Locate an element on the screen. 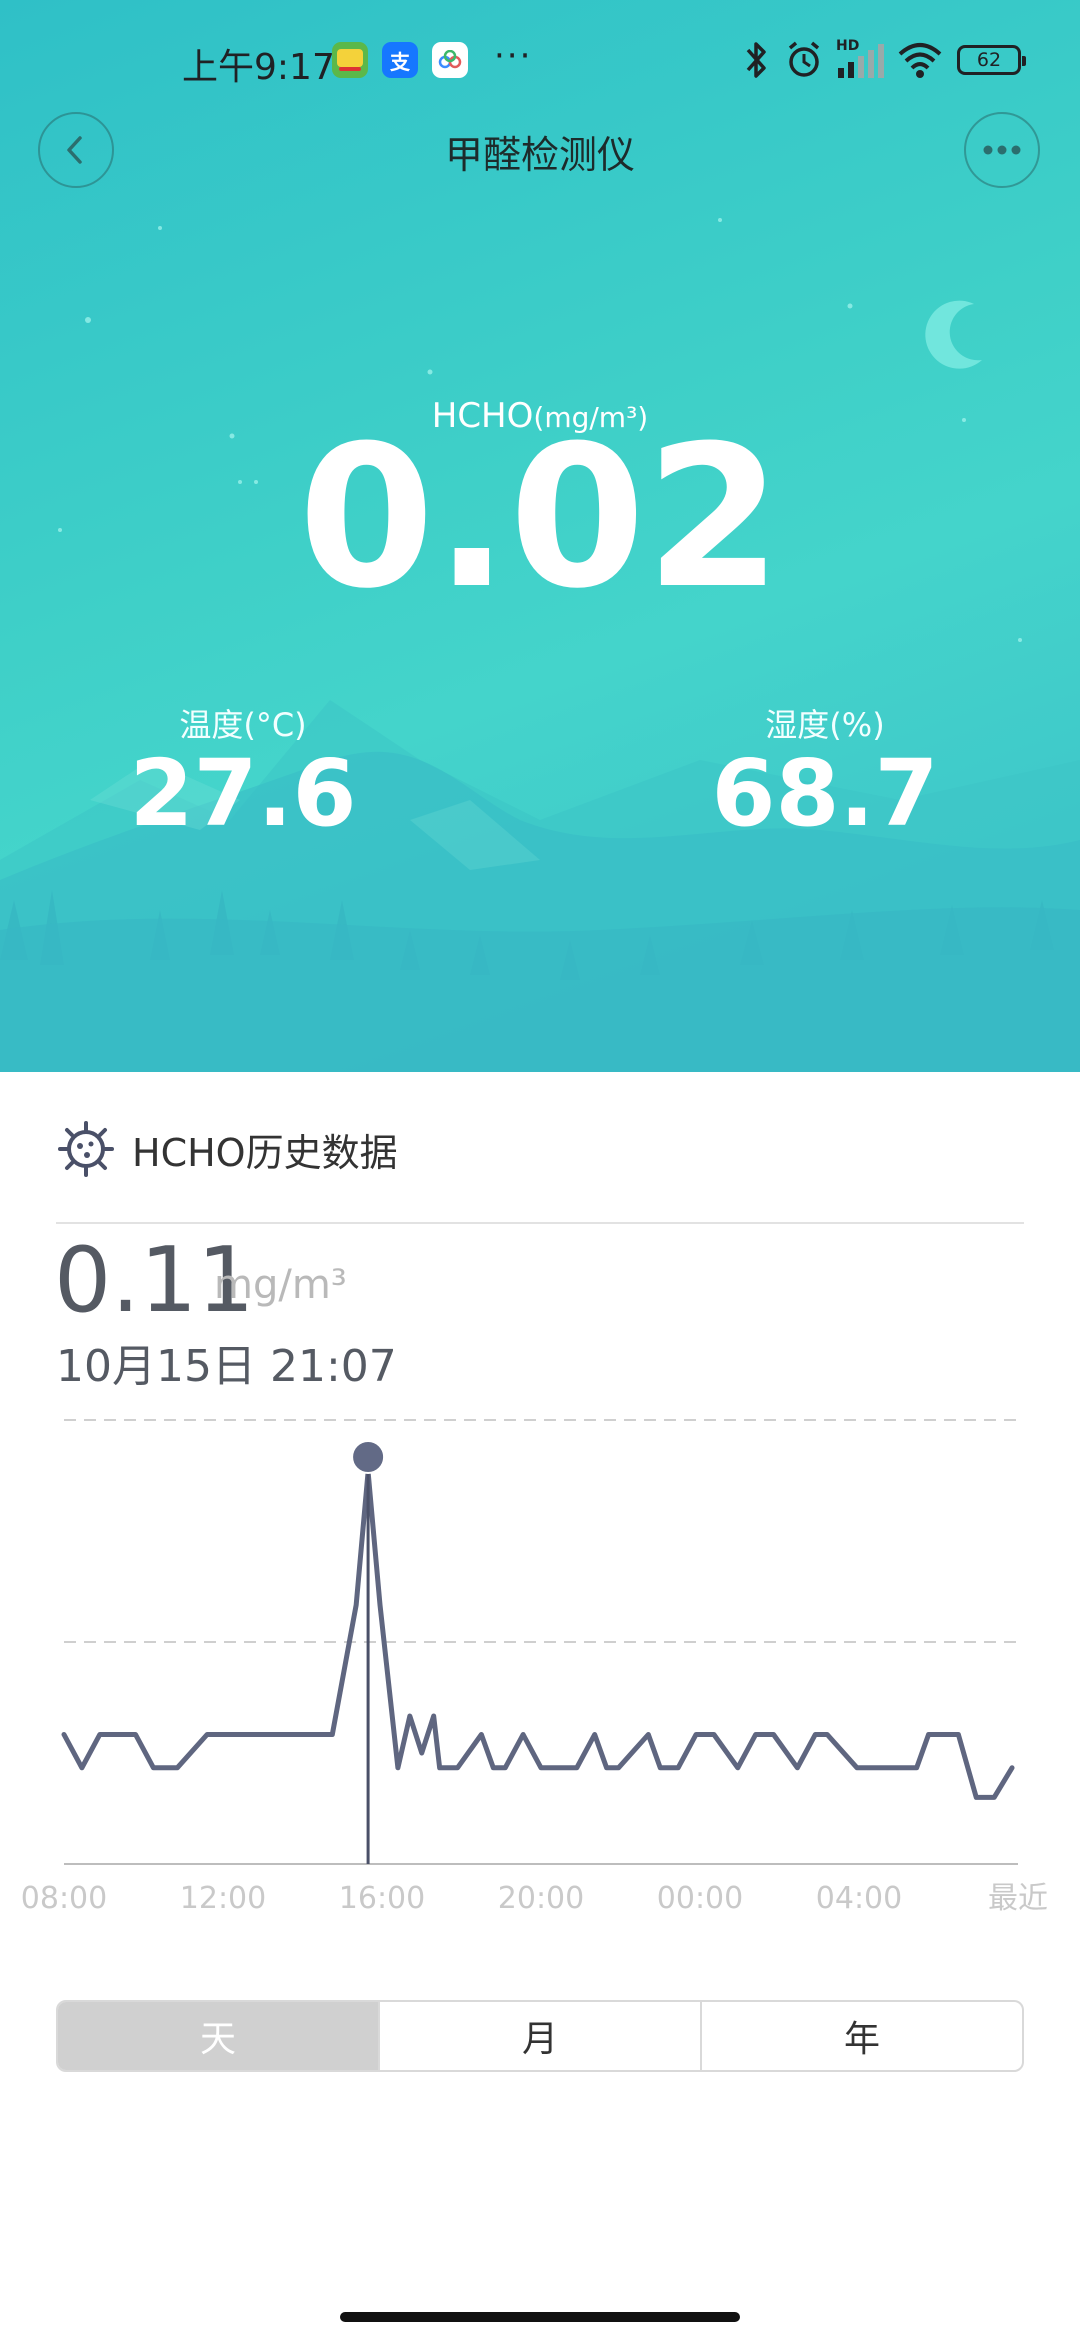 This screenshot has width=1080, height=2340. x-tick-label: 16:00 is located at coordinates (382, 1898).